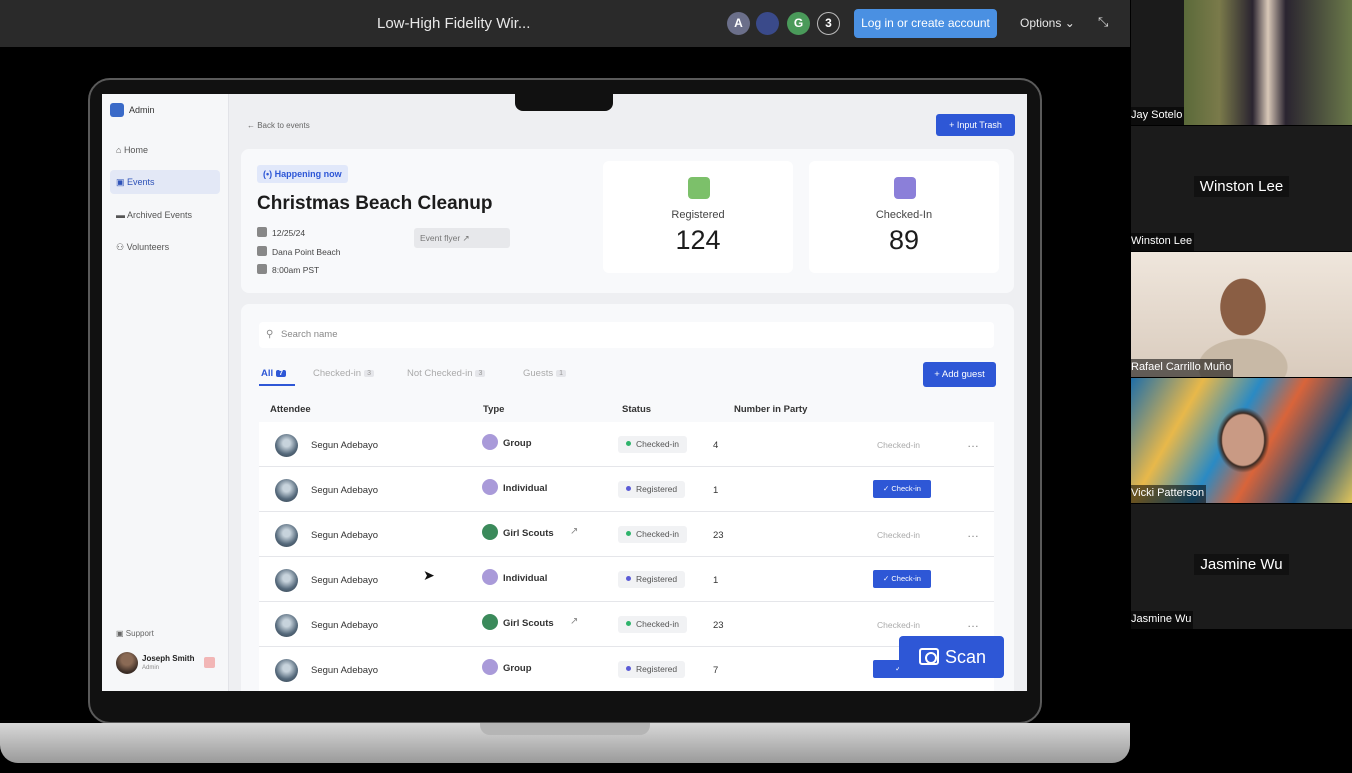 The width and height of the screenshot is (1352, 773). I want to click on options-menu: Options ⌄, so click(1047, 23).